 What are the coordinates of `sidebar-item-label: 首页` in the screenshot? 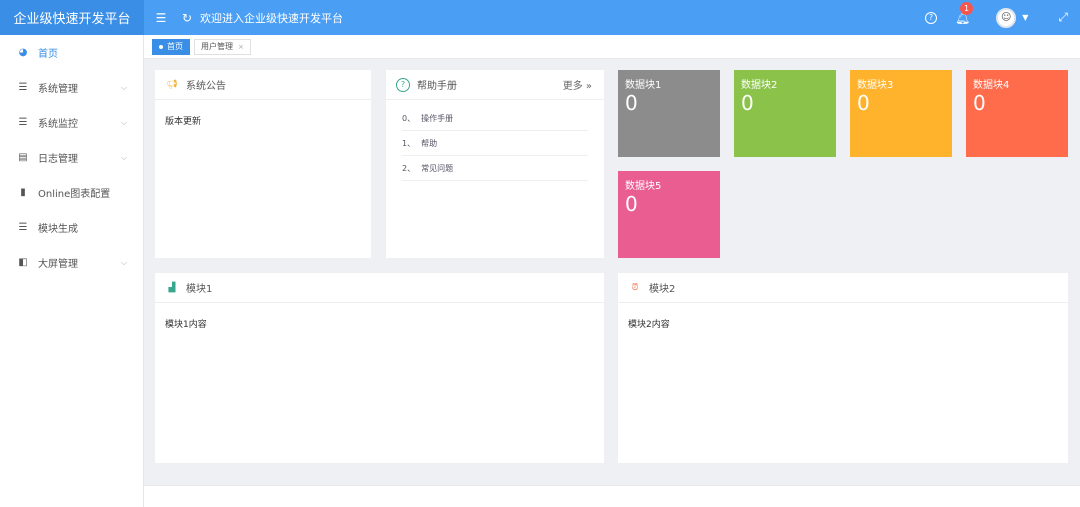 It's located at (48, 54).